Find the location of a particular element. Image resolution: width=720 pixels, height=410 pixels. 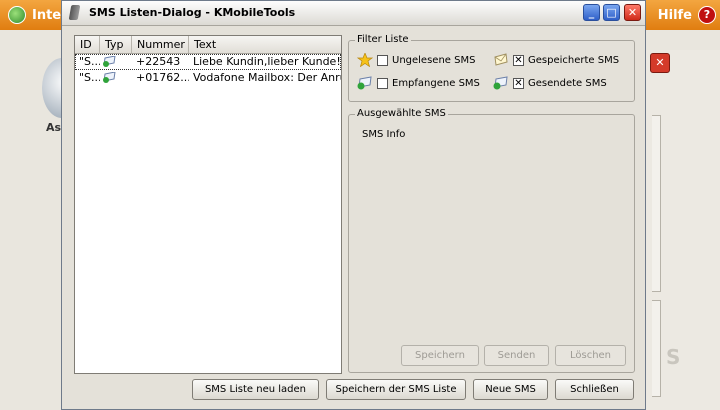

column-header-text: Text is located at coordinates (265, 44).